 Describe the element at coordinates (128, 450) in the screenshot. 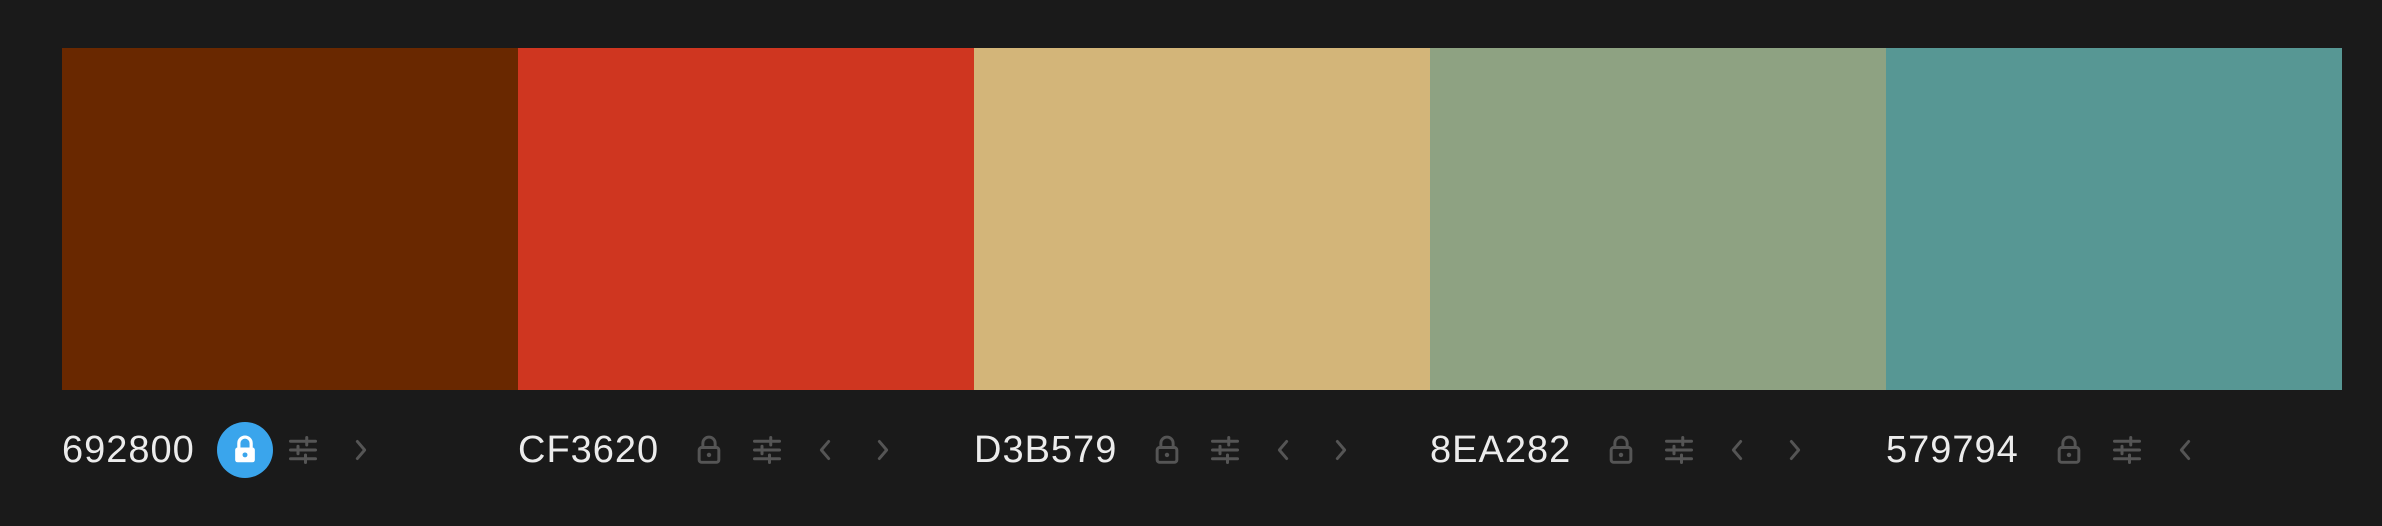

I see `hex-code-label: 692800` at that location.